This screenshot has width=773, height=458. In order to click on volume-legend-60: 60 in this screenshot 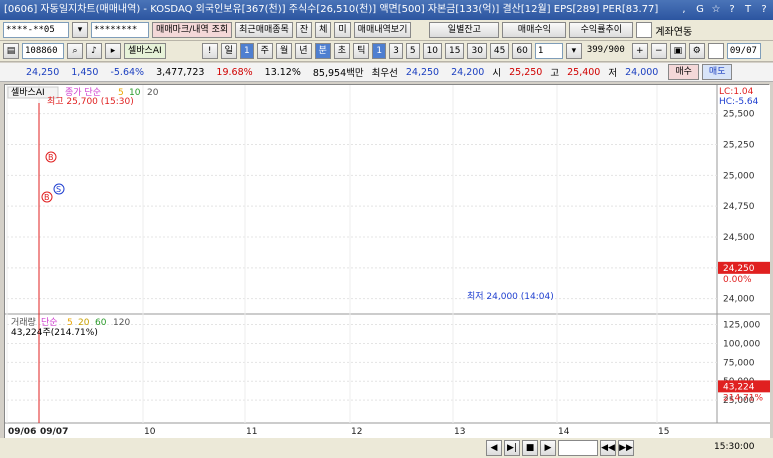, I will do `click(101, 323)`.